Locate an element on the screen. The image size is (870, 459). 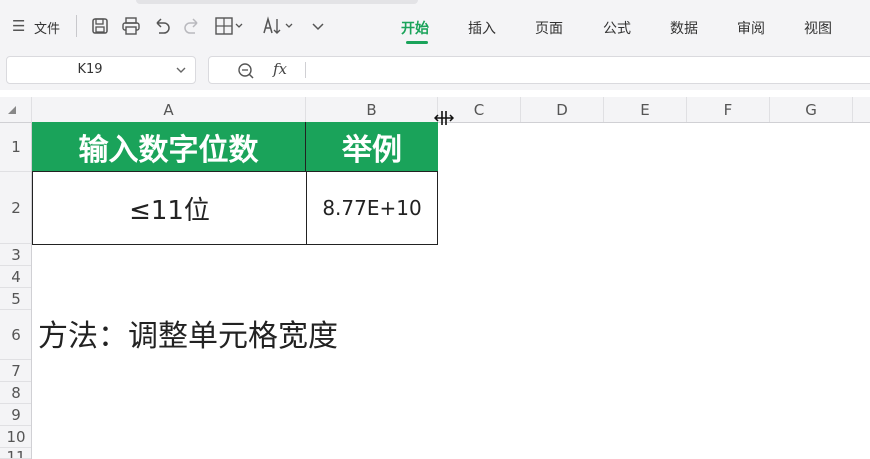
name-box: K19 is located at coordinates (101, 70).